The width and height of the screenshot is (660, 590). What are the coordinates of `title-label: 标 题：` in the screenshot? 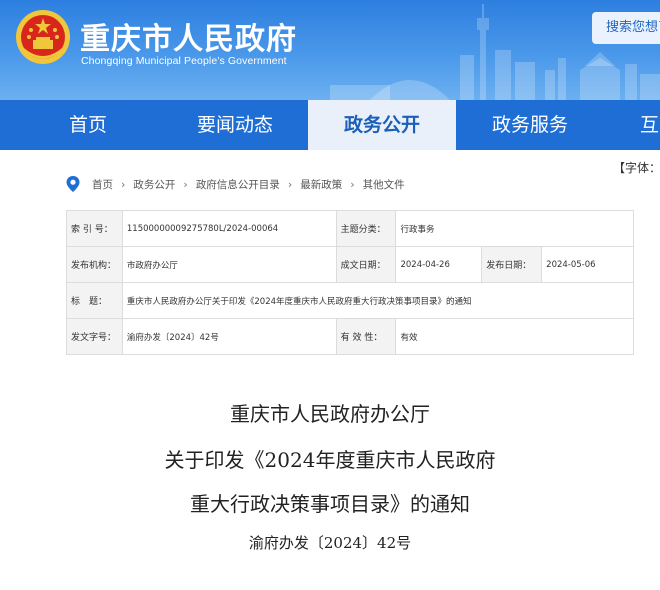 It's located at (94, 300).